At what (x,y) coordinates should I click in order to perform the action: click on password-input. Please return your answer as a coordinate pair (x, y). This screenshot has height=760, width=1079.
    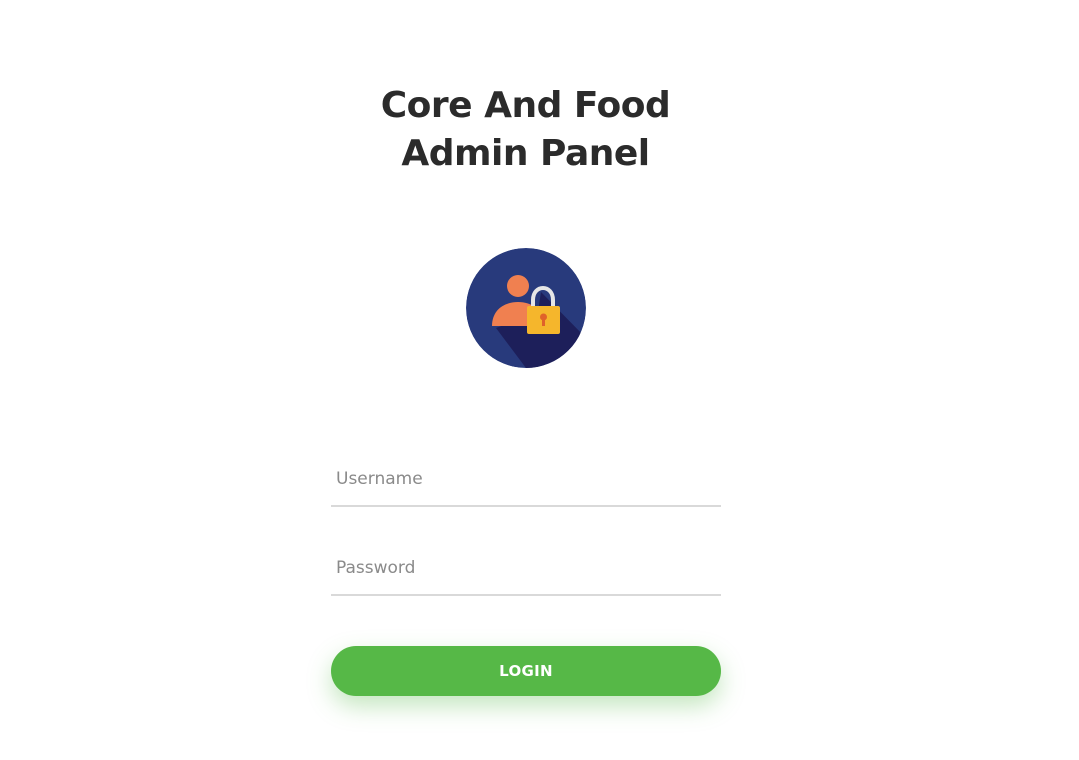
    Looking at the image, I should click on (526, 568).